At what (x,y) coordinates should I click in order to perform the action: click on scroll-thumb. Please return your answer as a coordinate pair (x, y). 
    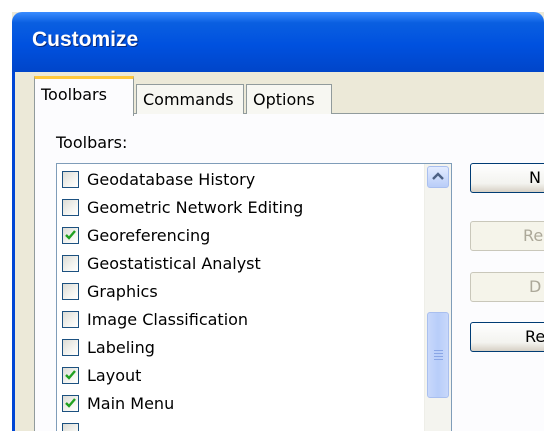
    Looking at the image, I should click on (438, 355).